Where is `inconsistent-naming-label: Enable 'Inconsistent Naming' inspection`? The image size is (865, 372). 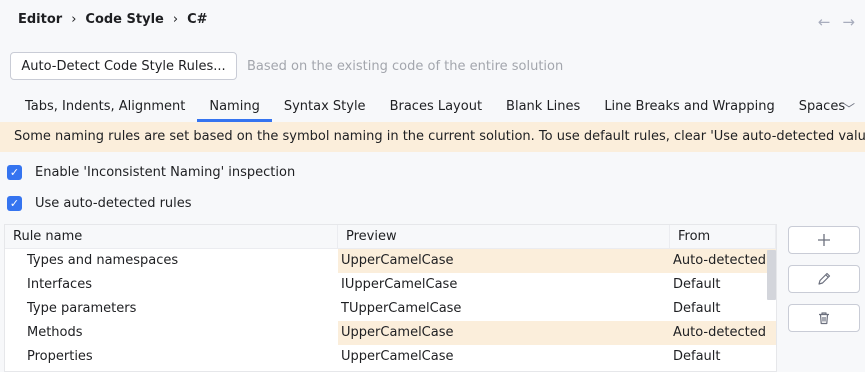
inconsistent-naming-label: Enable 'Inconsistent Naming' inspection is located at coordinates (165, 172).